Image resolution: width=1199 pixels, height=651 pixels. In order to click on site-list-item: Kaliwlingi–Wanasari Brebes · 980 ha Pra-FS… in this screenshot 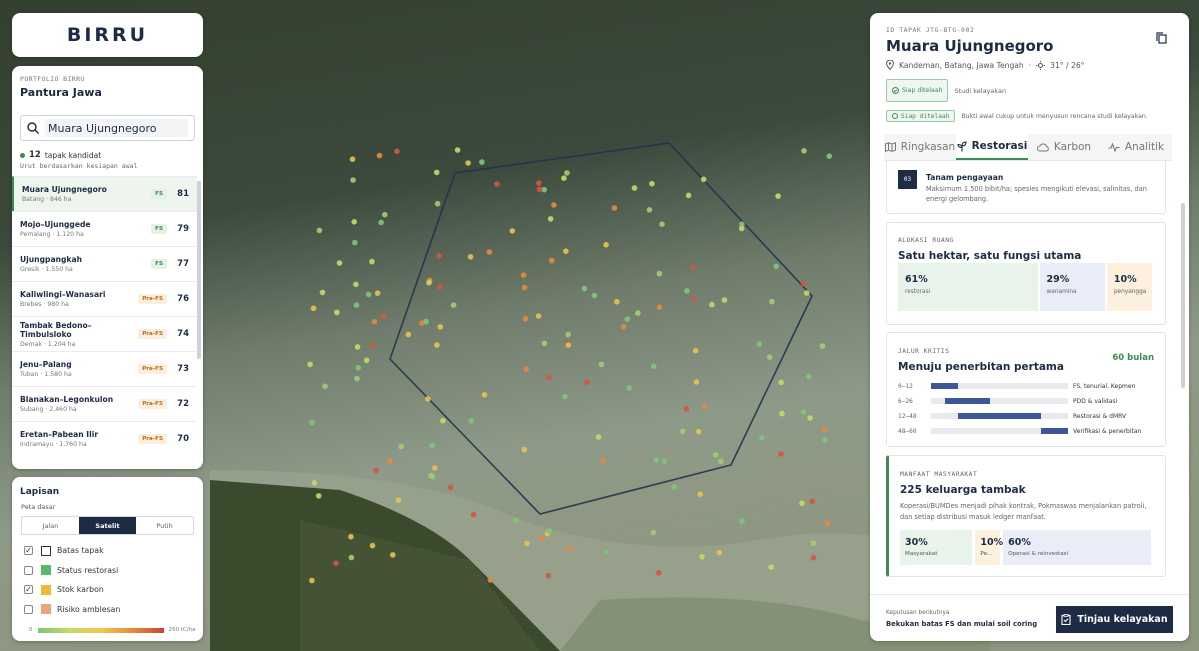, I will do `click(104, 298)`.